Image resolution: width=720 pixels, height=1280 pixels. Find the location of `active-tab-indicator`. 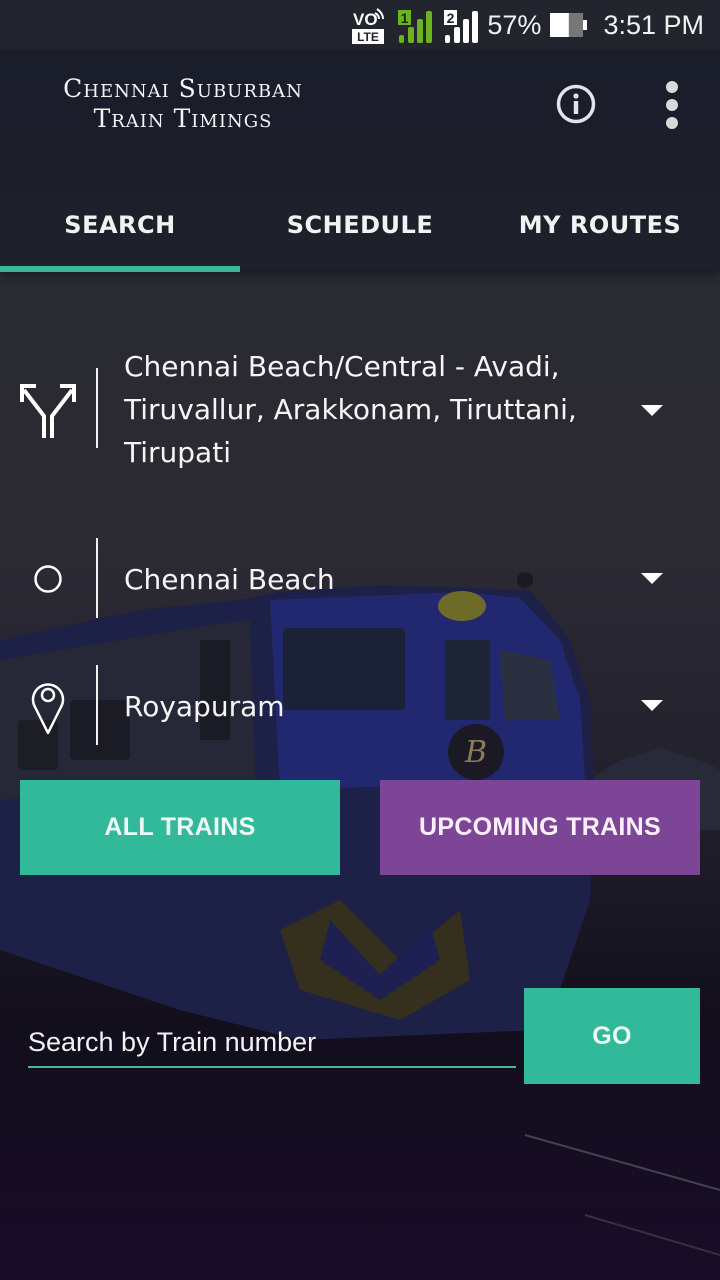

active-tab-indicator is located at coordinates (120, 269).